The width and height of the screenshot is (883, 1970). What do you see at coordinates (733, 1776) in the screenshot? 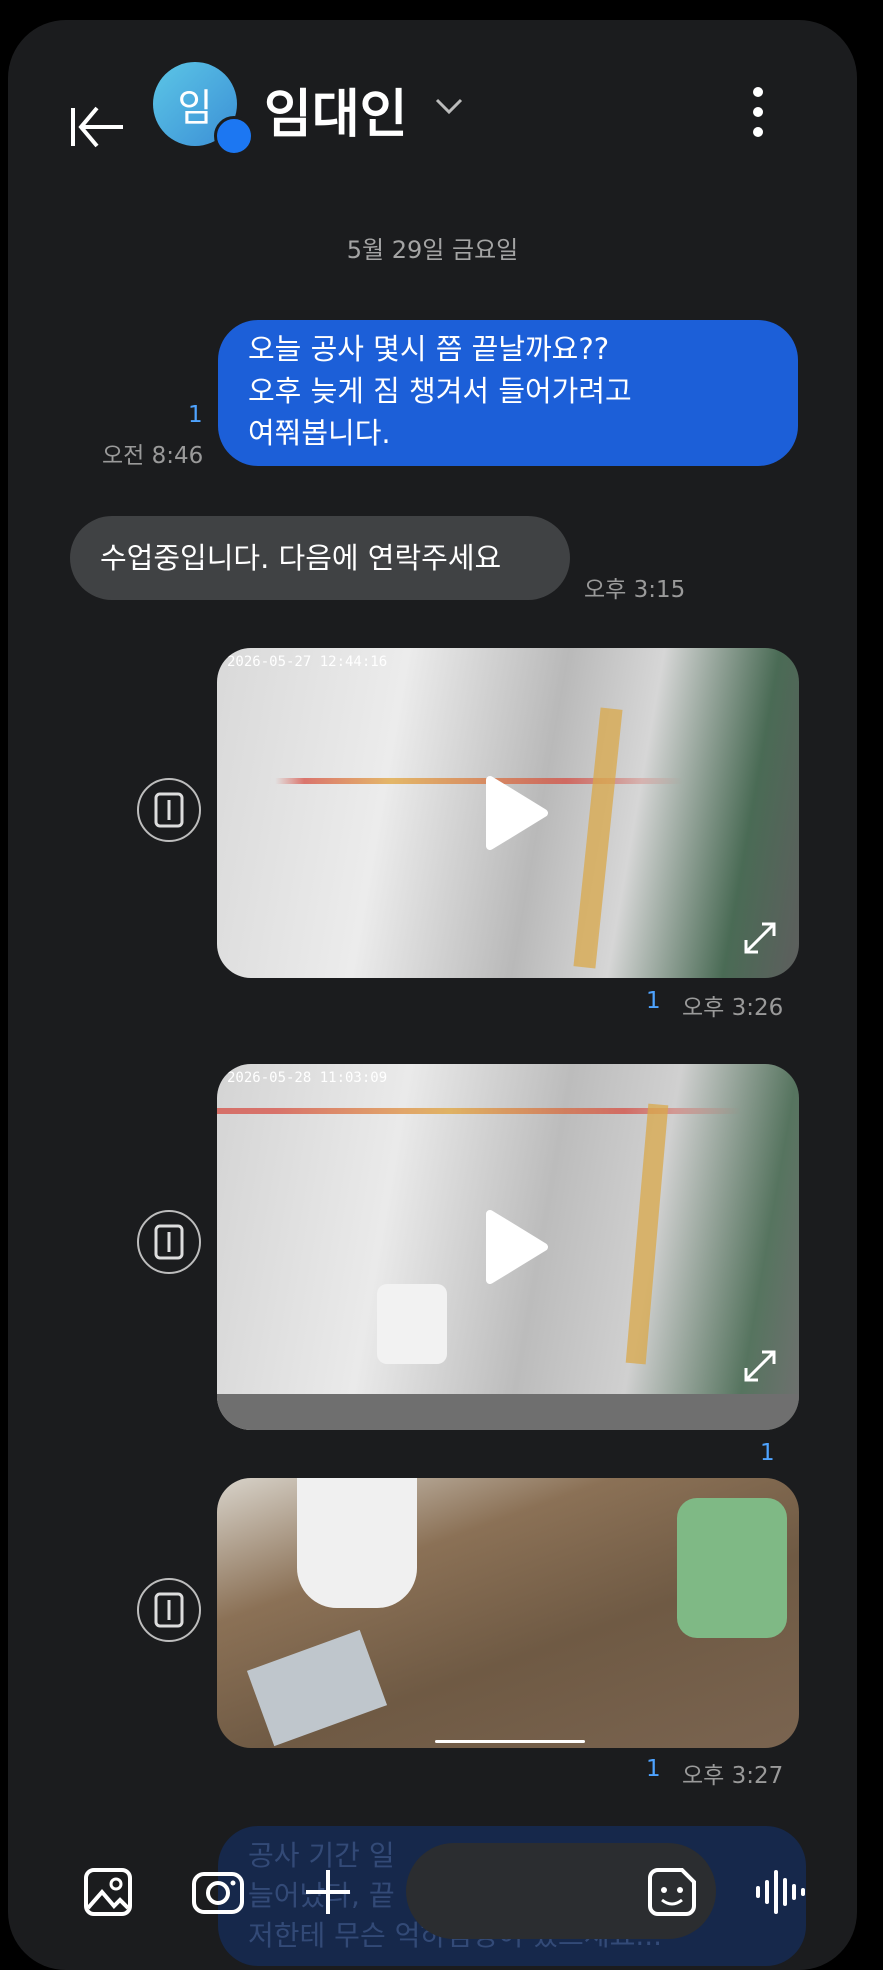
I see `message-time: 오후 3:27` at bounding box center [733, 1776].